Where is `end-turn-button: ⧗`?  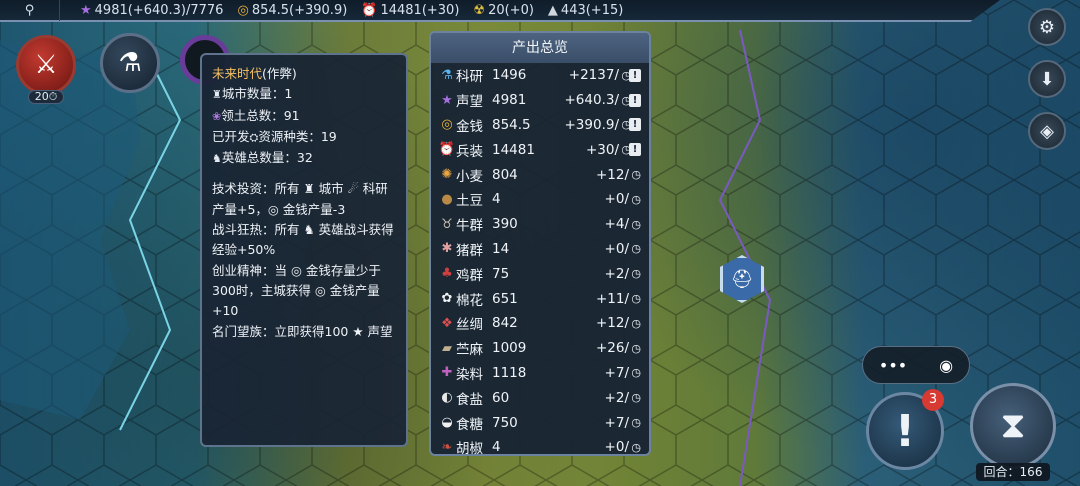
end-turn-button: ⧗ is located at coordinates (1013, 426).